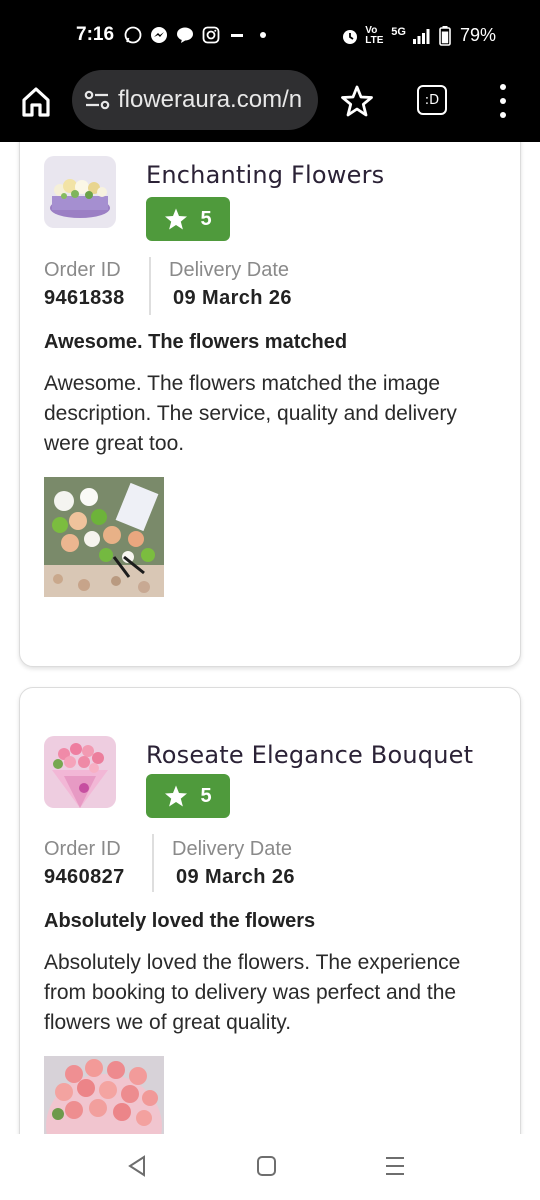 This screenshot has height=1200, width=540. I want to click on system-status: Vo LTE 5G 79%, so click(418, 35).